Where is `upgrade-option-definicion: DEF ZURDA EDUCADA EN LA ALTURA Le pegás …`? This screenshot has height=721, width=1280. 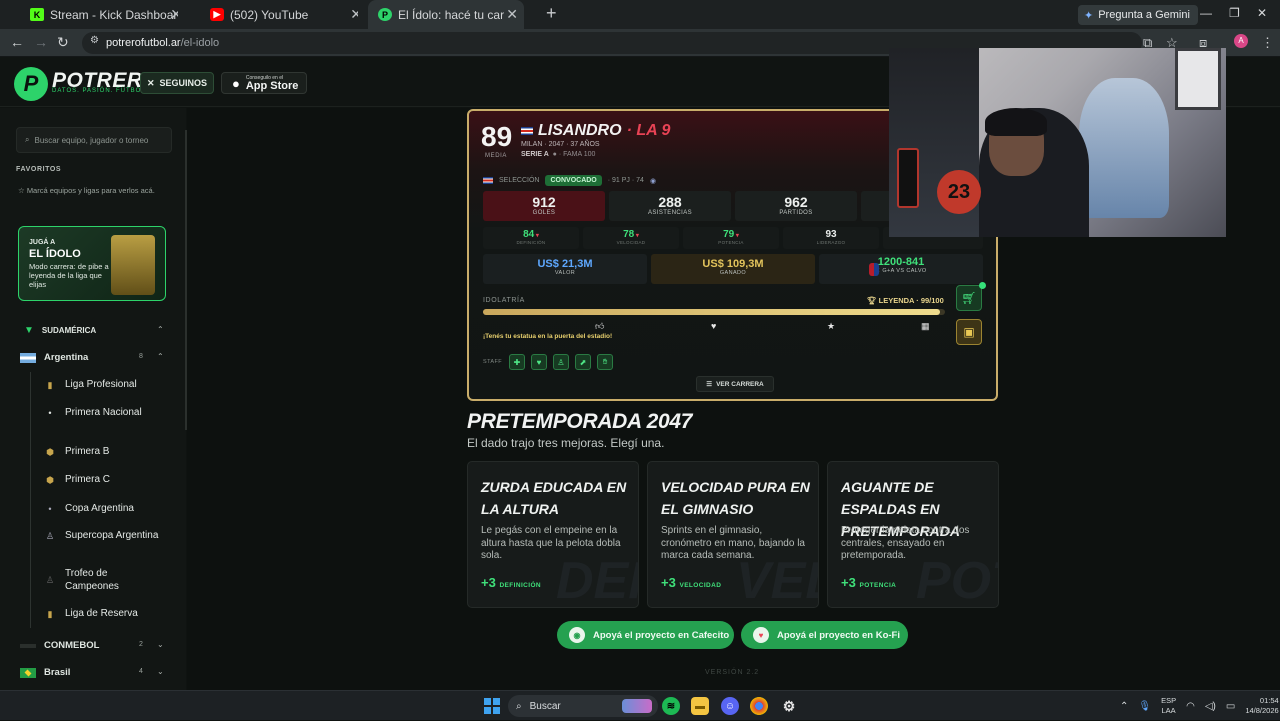
upgrade-option-definicion: DEF ZURDA EDUCADA EN LA ALTURA Le pegás … is located at coordinates (553, 534).